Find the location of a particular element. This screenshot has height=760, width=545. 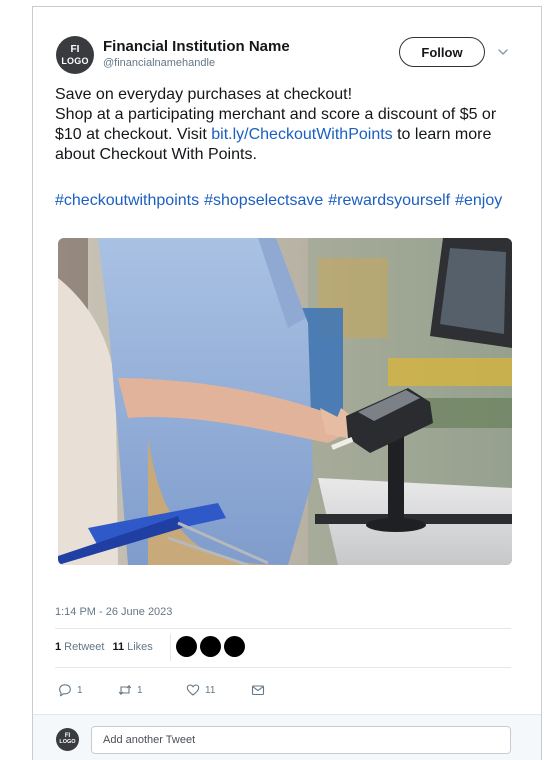

like-stat-label: Likes is located at coordinates (140, 647).